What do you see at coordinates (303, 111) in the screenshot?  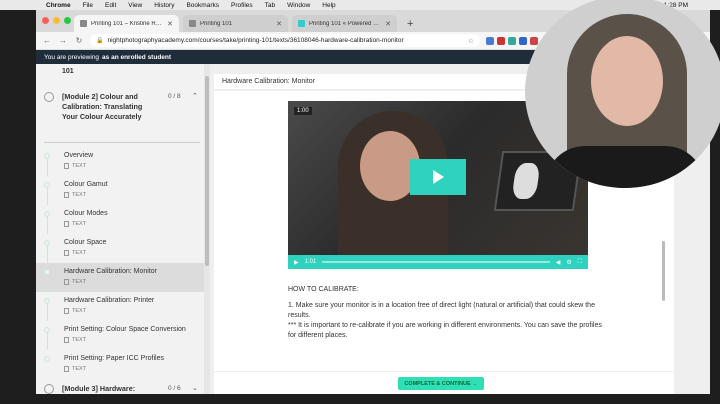 I see `video-time-badge: 1:00` at bounding box center [303, 111].